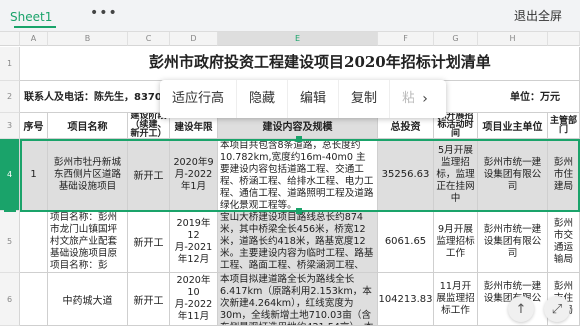 The image size is (580, 326). I want to click on row6-type: 新开工, so click(149, 299).